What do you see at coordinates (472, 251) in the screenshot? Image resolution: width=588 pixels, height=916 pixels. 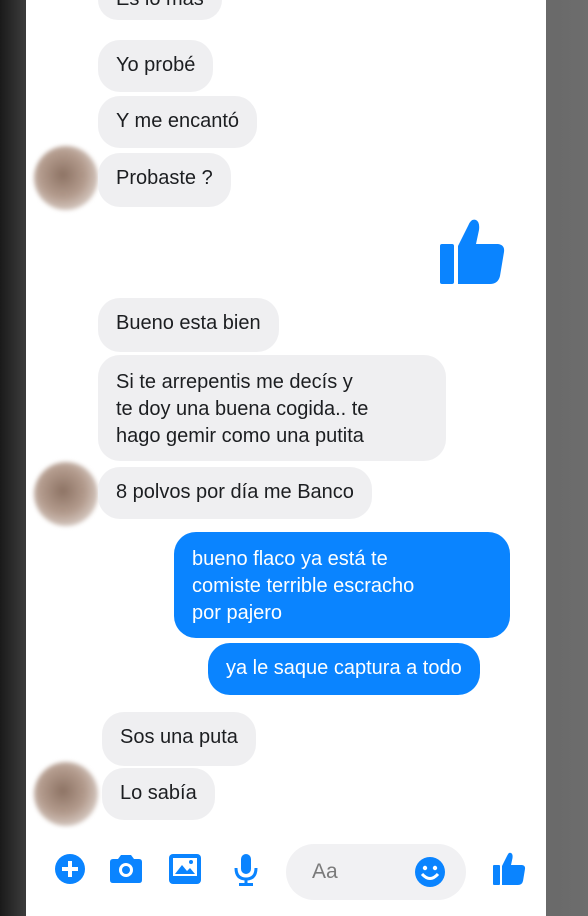 I see `sent-like-icon` at bounding box center [472, 251].